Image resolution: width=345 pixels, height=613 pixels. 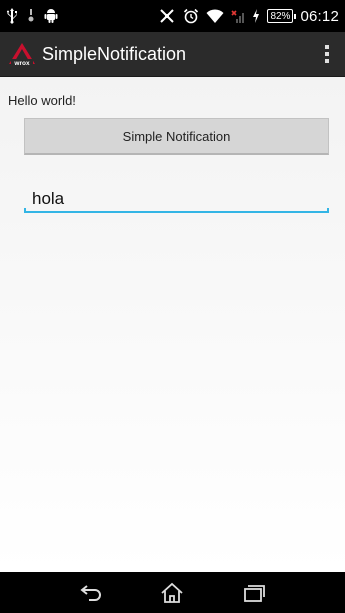 I want to click on battery-icon: 82%, so click(x=282, y=16).